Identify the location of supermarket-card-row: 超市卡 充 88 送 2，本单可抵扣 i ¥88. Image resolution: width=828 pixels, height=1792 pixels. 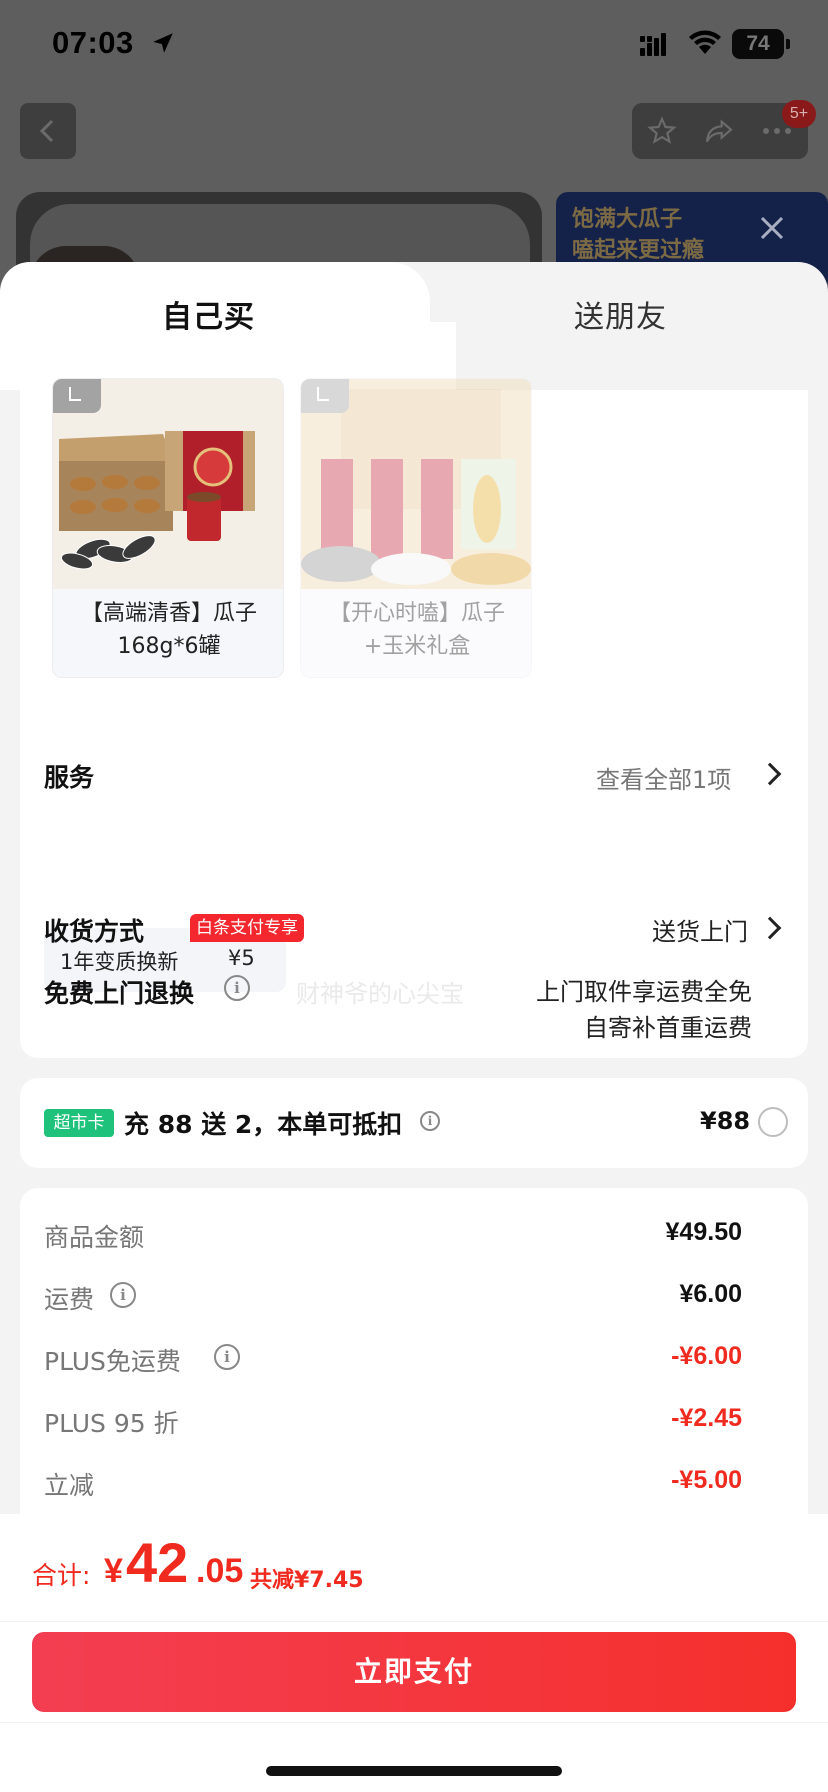
(414, 1123).